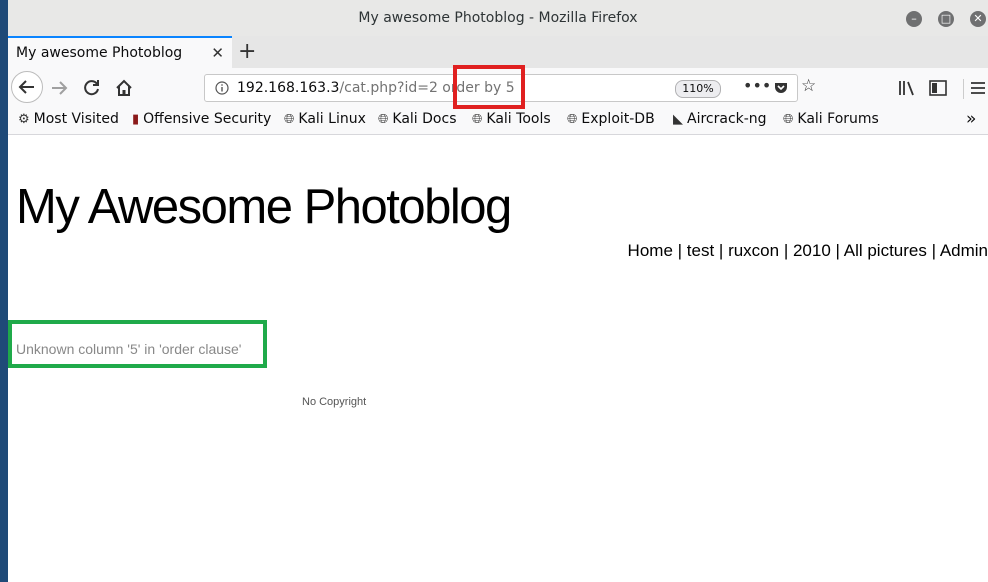 The image size is (988, 582). What do you see at coordinates (964, 250) in the screenshot?
I see `nav-admin: Admin` at bounding box center [964, 250].